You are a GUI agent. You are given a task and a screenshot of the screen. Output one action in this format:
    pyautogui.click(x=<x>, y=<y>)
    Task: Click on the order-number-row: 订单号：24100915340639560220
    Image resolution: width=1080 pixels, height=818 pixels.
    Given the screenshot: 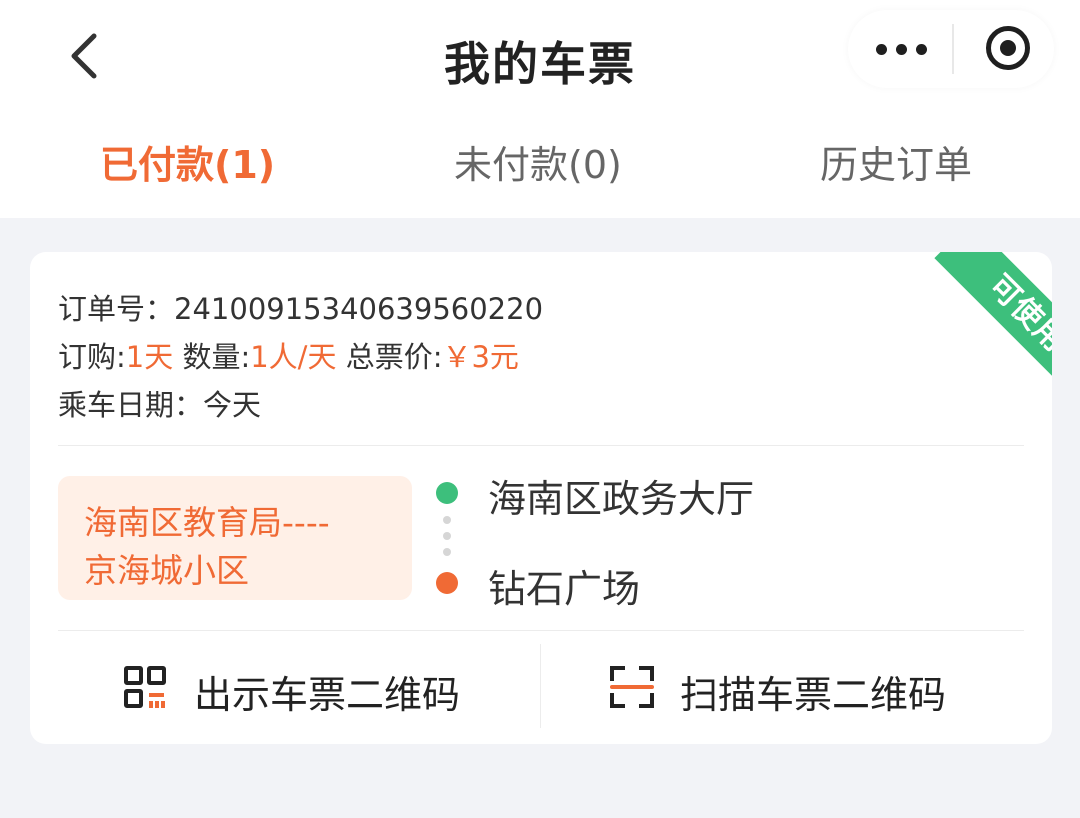 What is the action you would take?
    pyautogui.click(x=300, y=307)
    